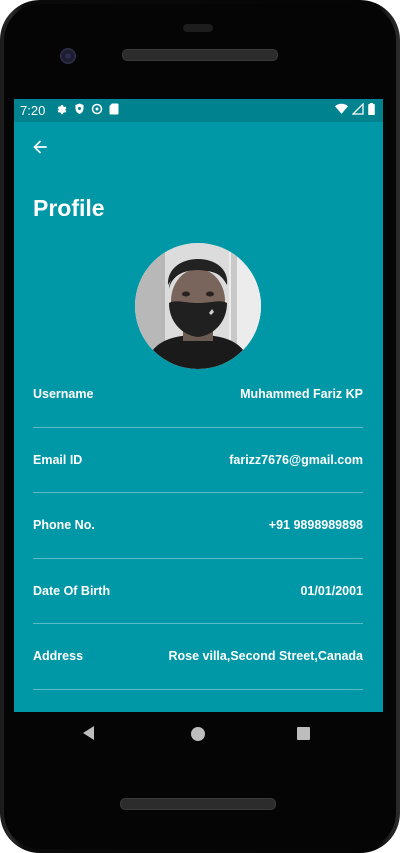  What do you see at coordinates (331, 590) in the screenshot?
I see `dob-value: 01/01/2001` at bounding box center [331, 590].